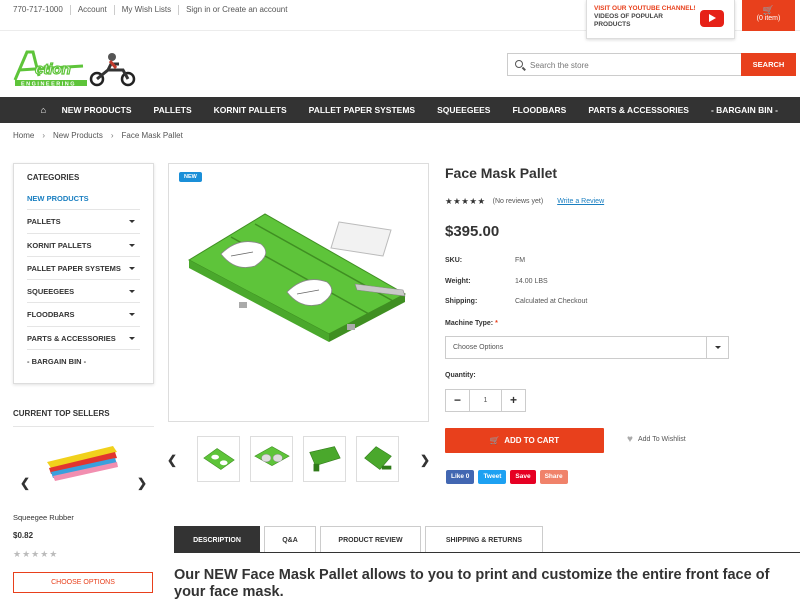 The image size is (800, 611). I want to click on thumb-next-icon: ❯, so click(425, 460).